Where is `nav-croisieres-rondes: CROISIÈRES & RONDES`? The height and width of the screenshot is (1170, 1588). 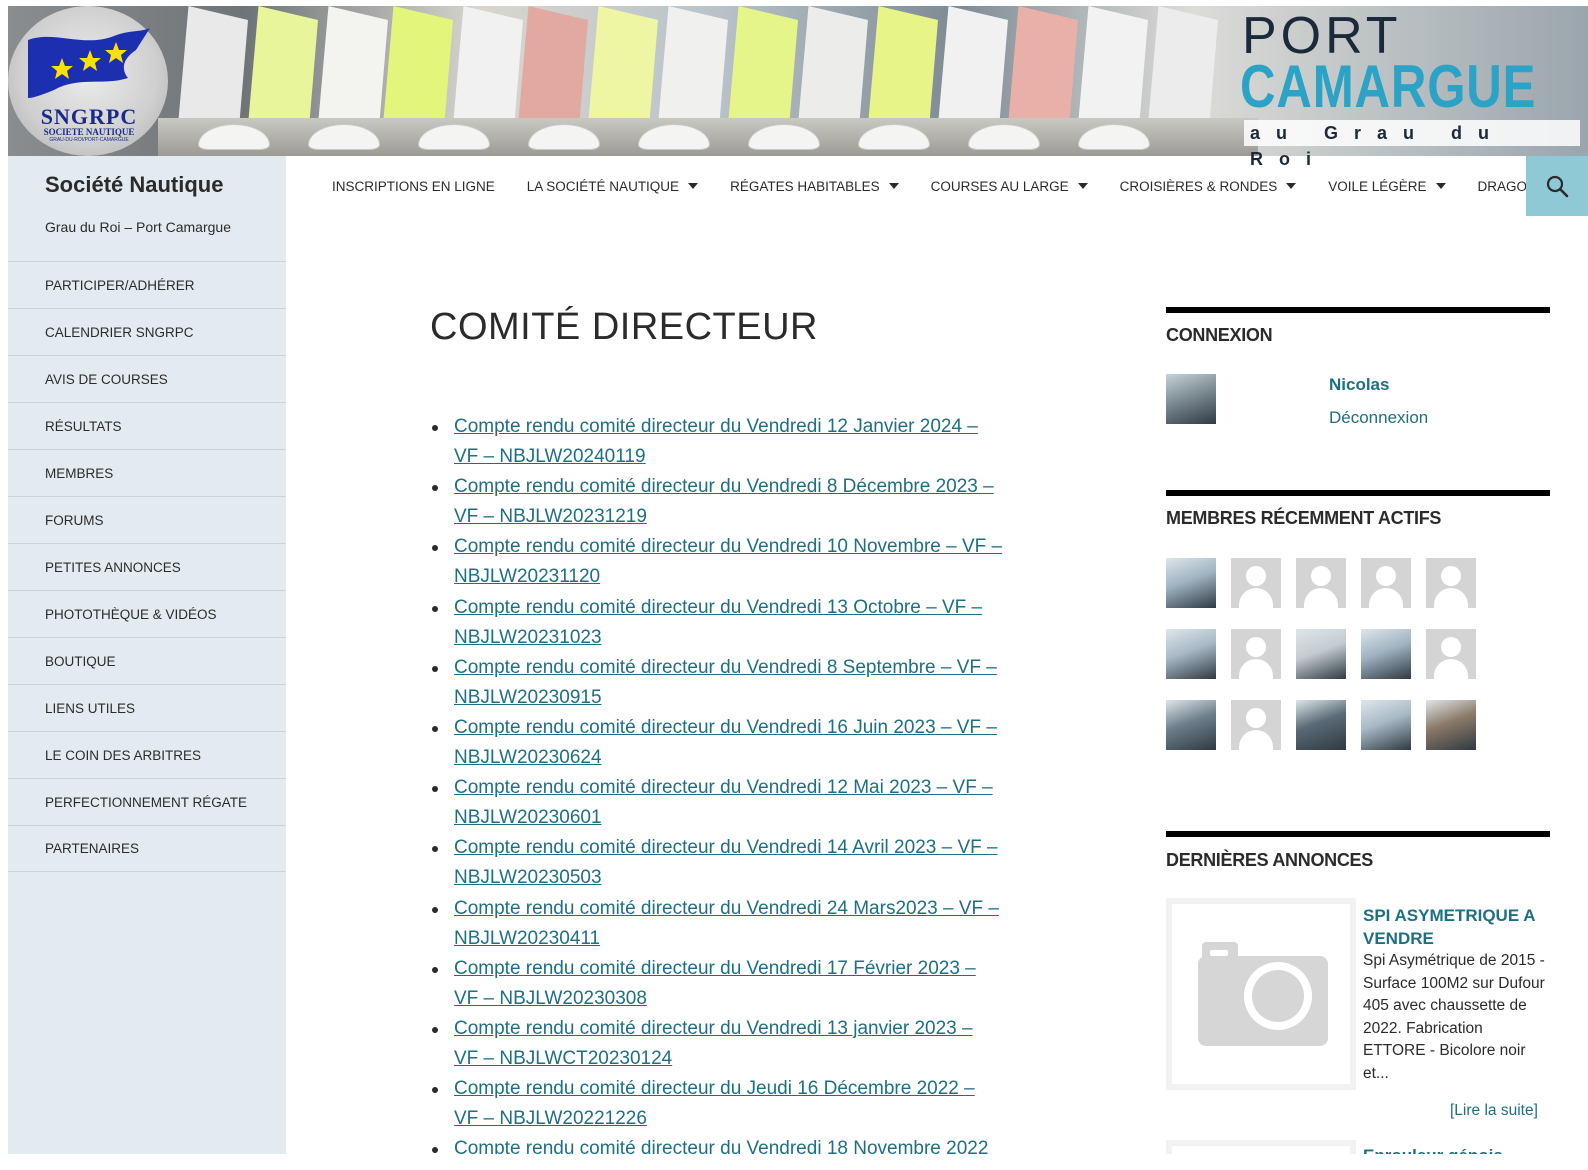 nav-croisieres-rondes: CROISIÈRES & RONDES is located at coordinates (1208, 186).